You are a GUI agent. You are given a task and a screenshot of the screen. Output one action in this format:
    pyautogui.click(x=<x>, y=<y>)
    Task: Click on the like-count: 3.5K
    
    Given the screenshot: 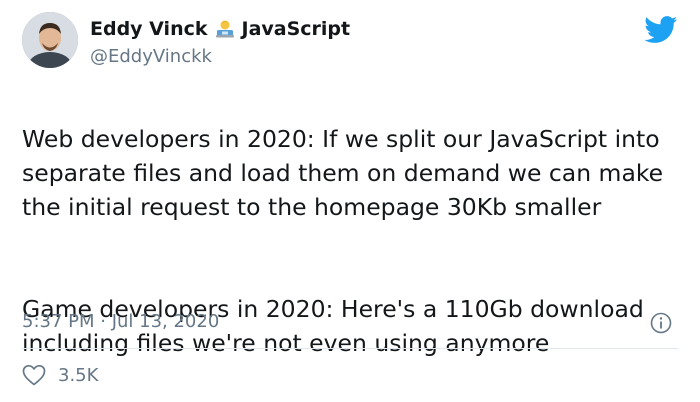 What is the action you would take?
    pyautogui.click(x=78, y=375)
    